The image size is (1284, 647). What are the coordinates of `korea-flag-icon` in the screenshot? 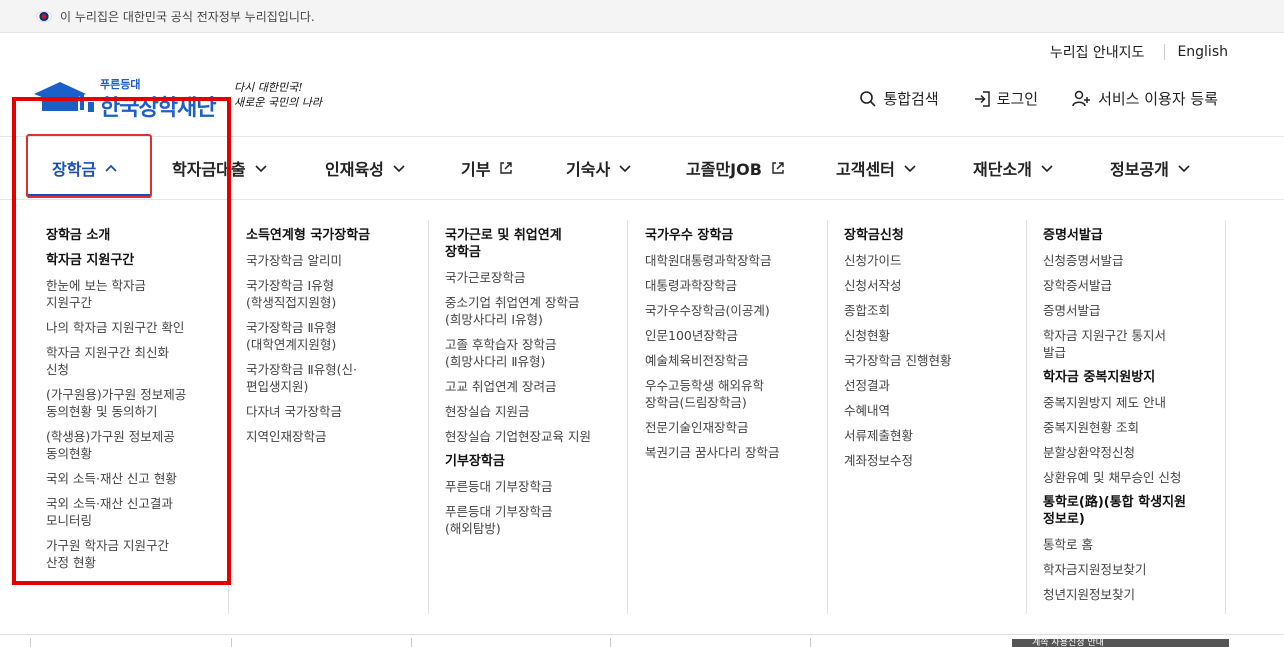 It's located at (44, 16).